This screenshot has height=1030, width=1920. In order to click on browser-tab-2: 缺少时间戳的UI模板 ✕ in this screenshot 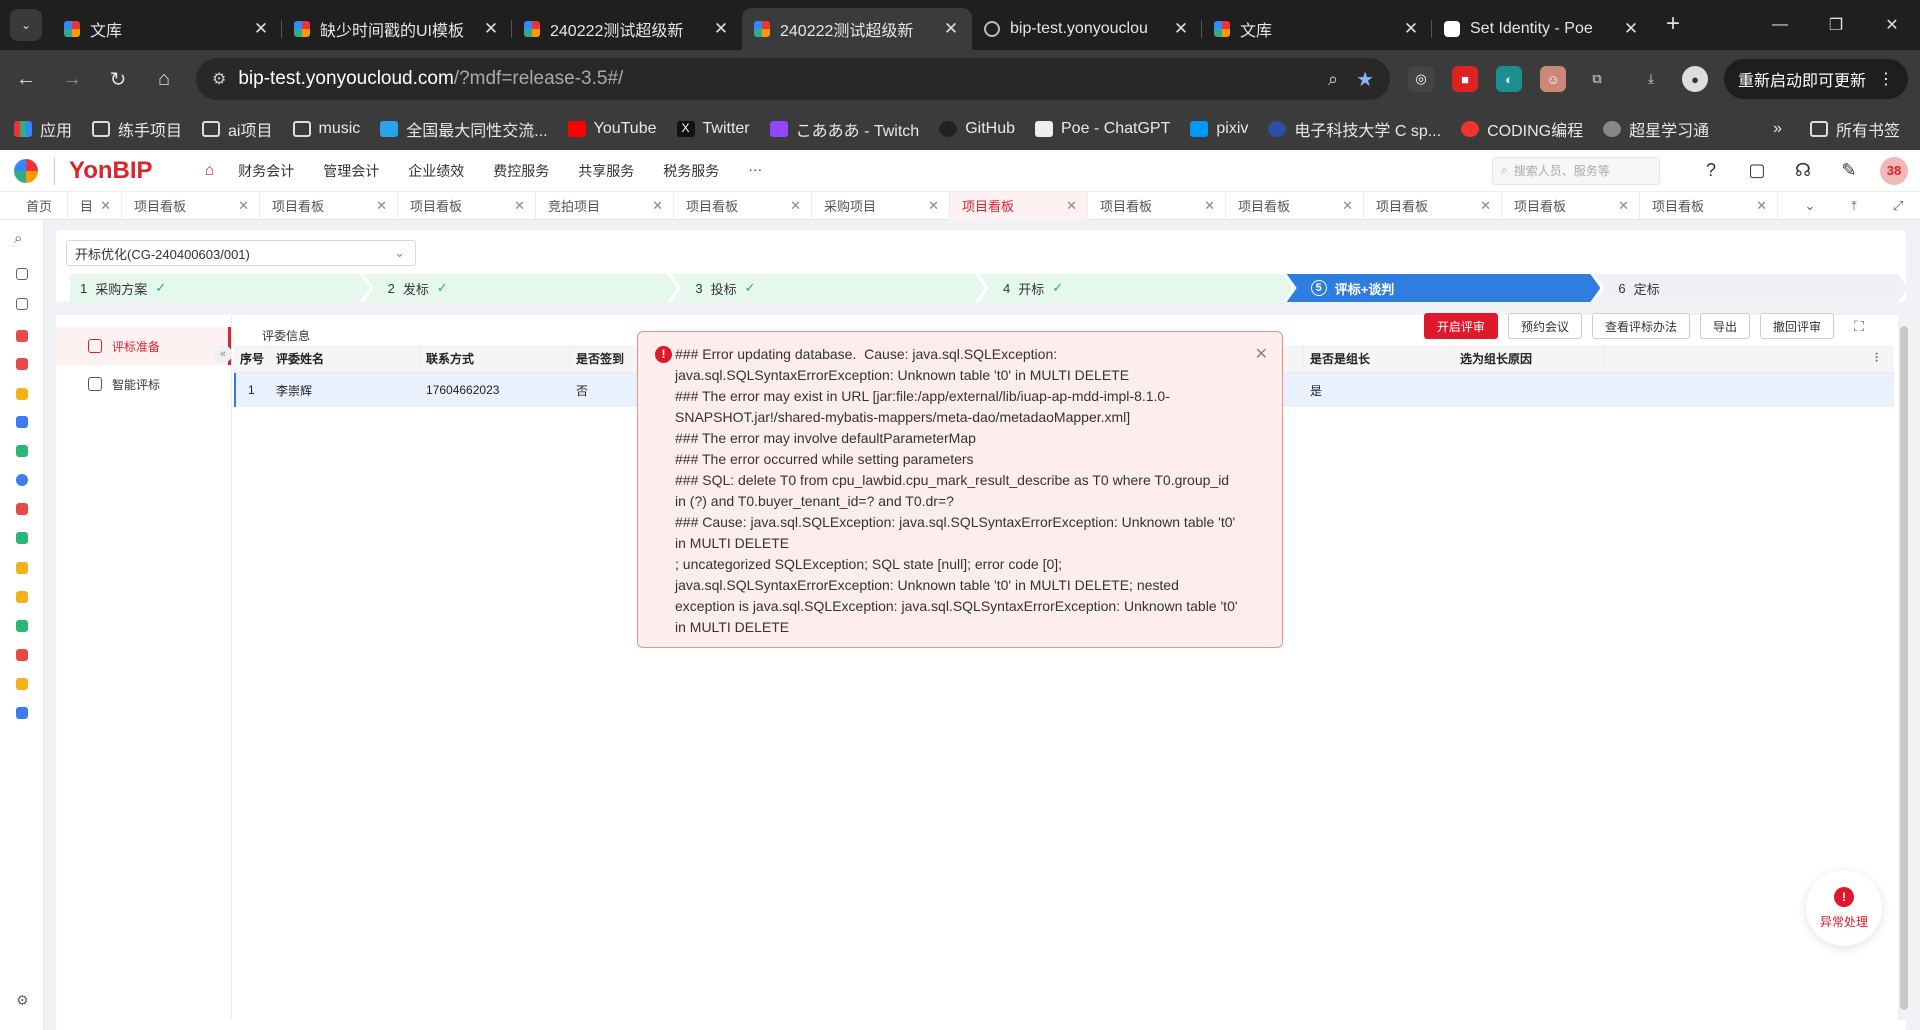, I will do `click(397, 29)`.